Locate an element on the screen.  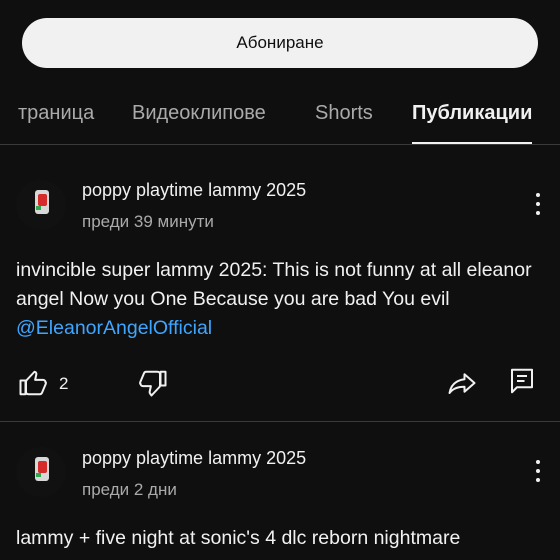
thumbs-up-icon is located at coordinates (33, 383).